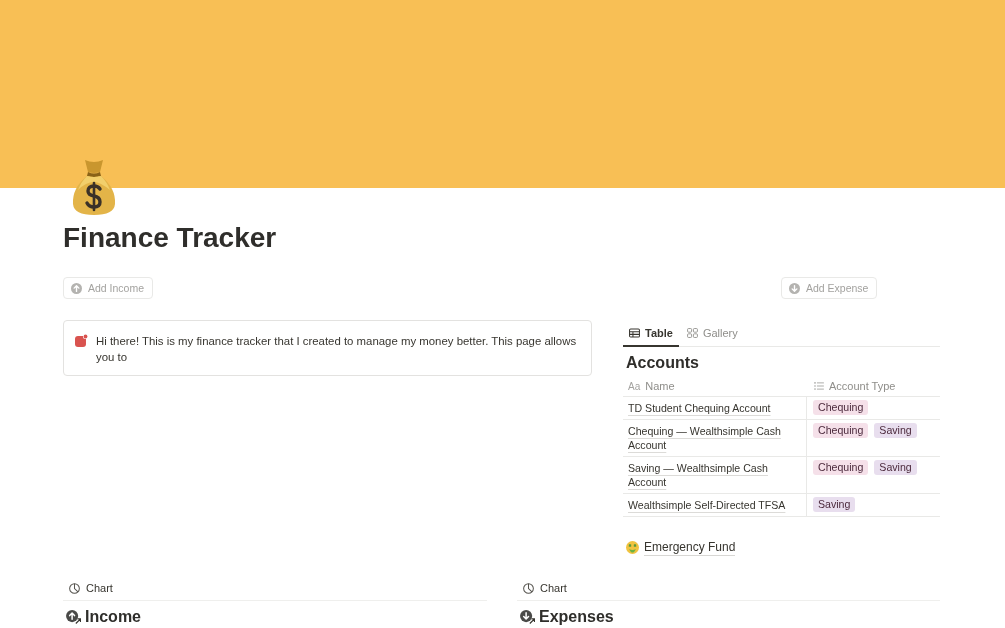 The image size is (1005, 628). Describe the element at coordinates (337, 349) in the screenshot. I see `callout-text: Hi there! This is my finance tracker that I created to manage my money better. This page allows you to` at that location.